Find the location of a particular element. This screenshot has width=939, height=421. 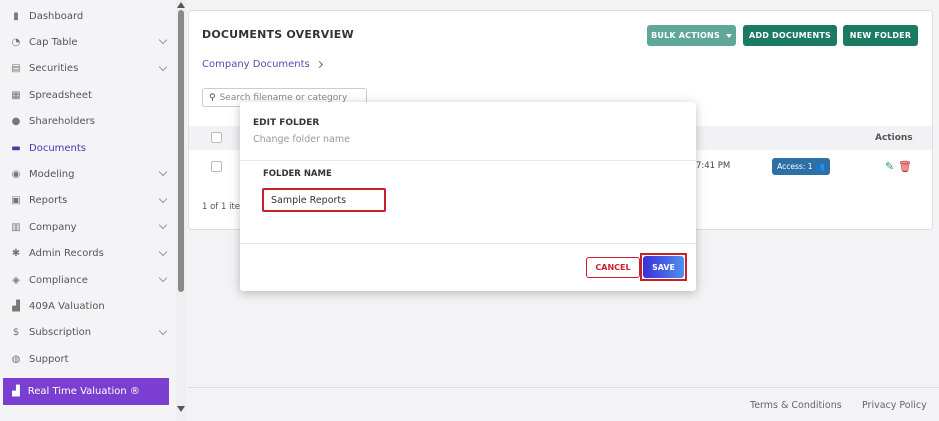

modal-title: EDIT FOLDER is located at coordinates (286, 123).